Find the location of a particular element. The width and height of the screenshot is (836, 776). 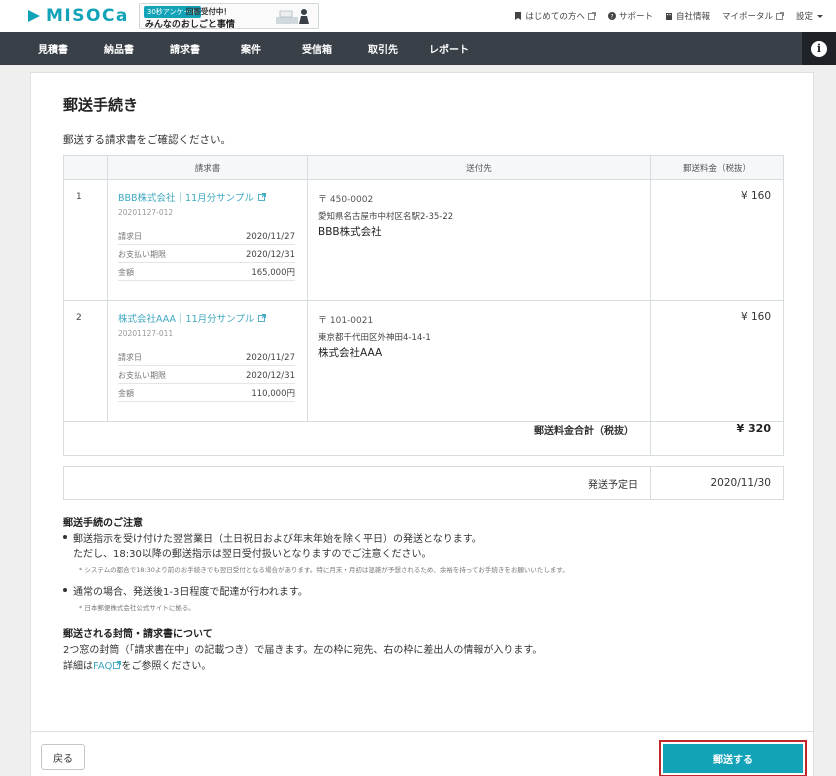

link-support-label: サポート is located at coordinates (635, 17).